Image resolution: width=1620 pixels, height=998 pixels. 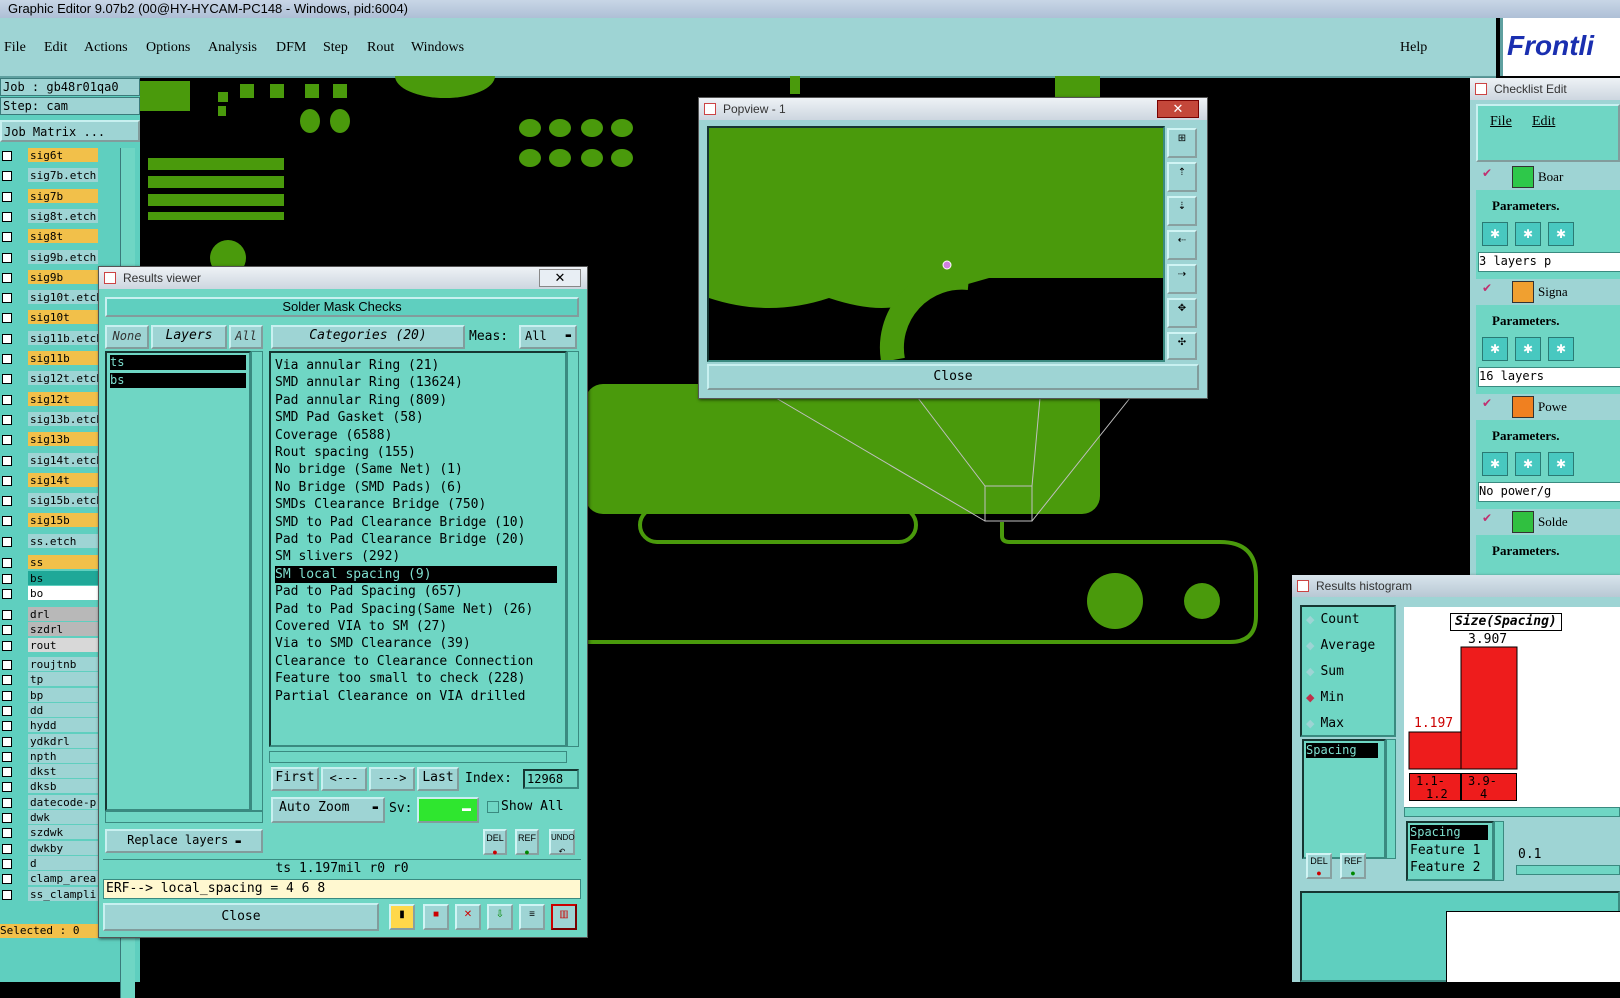 What do you see at coordinates (1445, 867) in the screenshot?
I see `list-item: Feature 2` at bounding box center [1445, 867].